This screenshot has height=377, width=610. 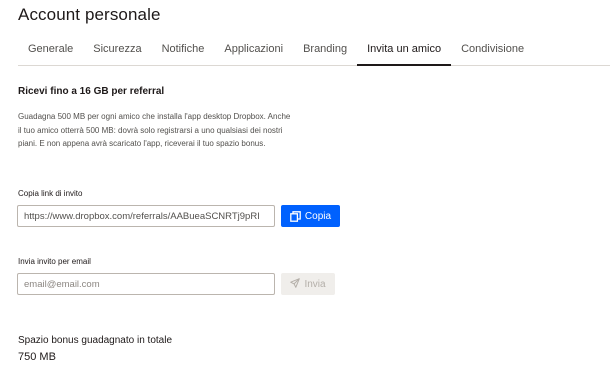 What do you see at coordinates (91, 91) in the screenshot?
I see `referral-title: Ricevi fino a 16 GB per referral` at bounding box center [91, 91].